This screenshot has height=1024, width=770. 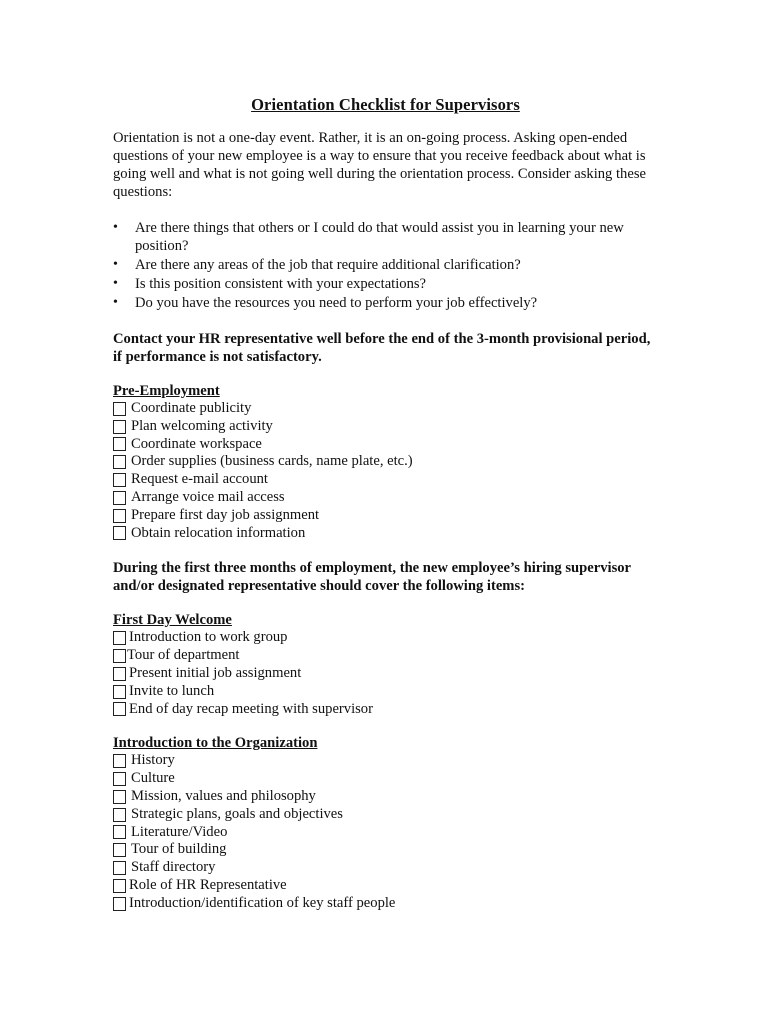 I want to click on checklist-item-label: Culture, so click(x=153, y=778).